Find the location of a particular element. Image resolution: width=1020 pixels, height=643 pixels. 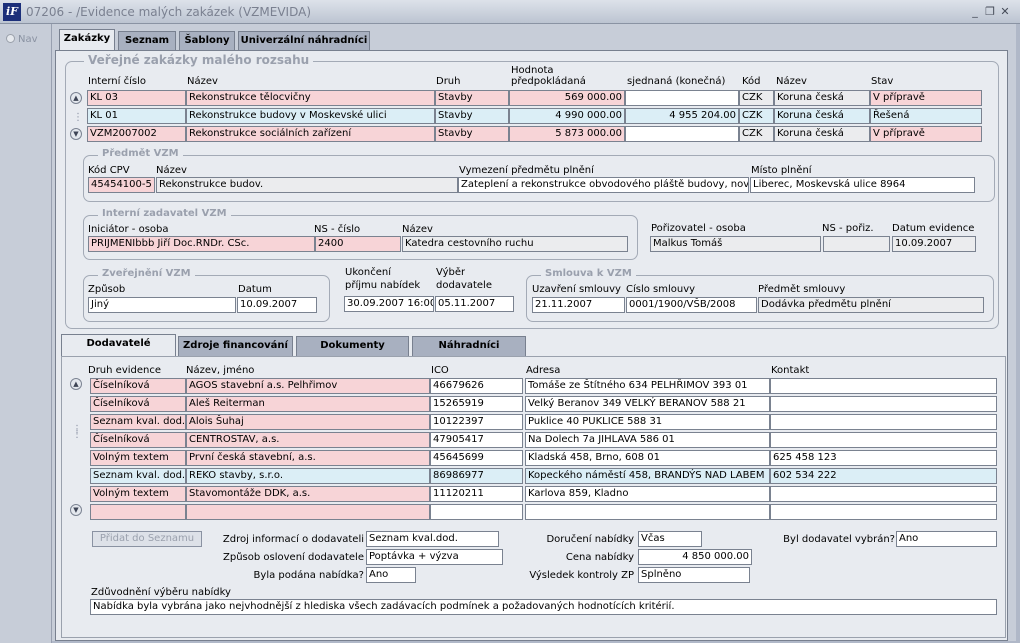

dod-adresa: Karlova 859, Kladno is located at coordinates (647, 494).